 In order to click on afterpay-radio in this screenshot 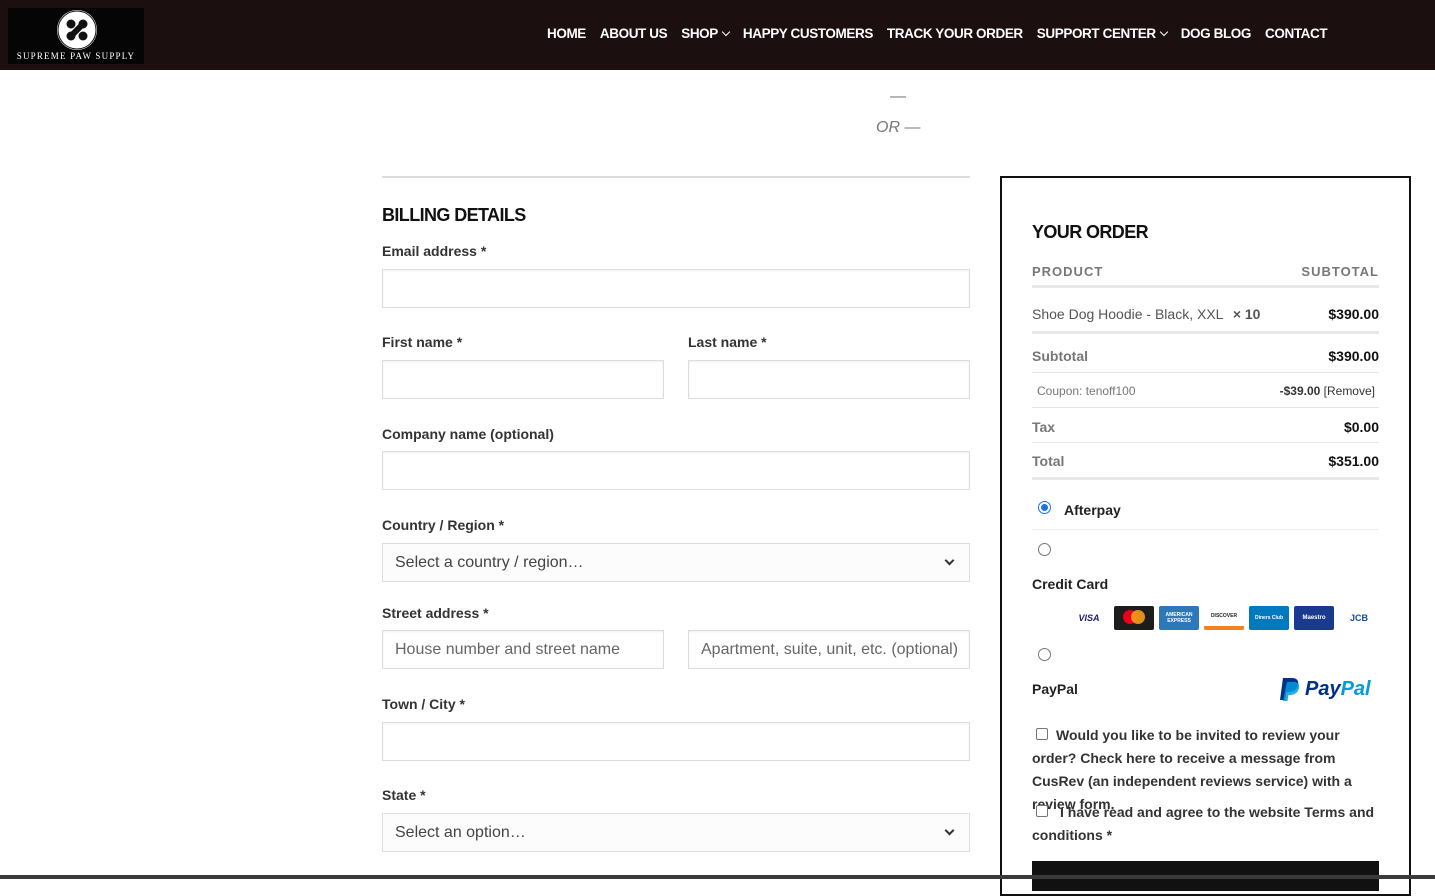, I will do `click(1044, 507)`.